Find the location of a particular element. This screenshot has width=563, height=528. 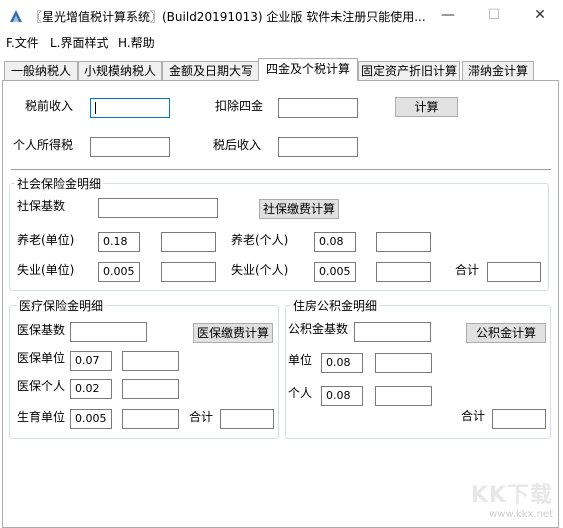

unemp-person-rate: 0.005 is located at coordinates (335, 272).